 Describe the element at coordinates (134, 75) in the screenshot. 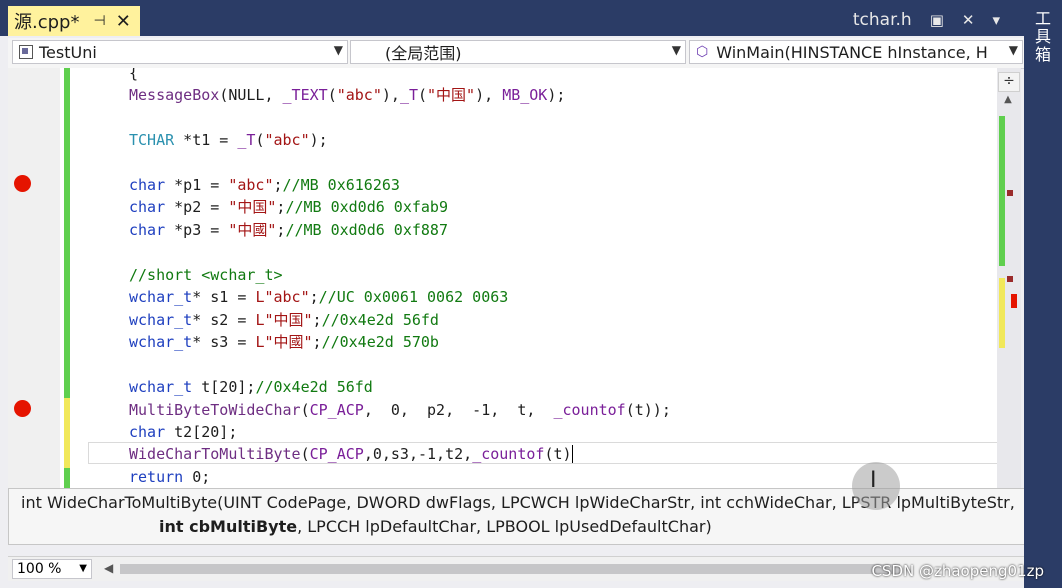

I see `code-line: {` at that location.